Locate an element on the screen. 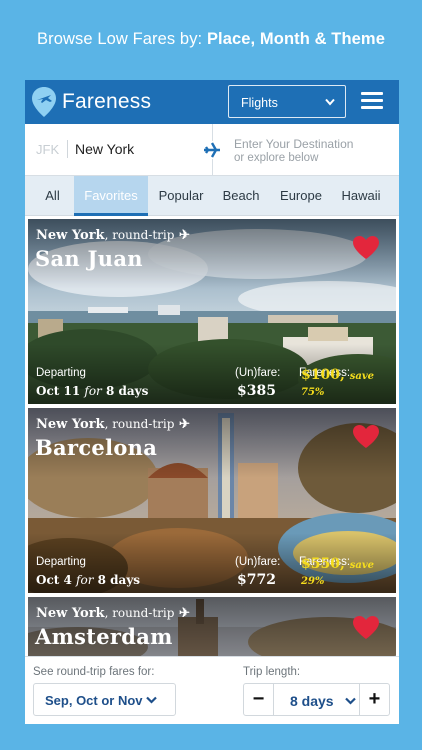 The height and width of the screenshot is (750, 422). origin-airport-code: JFK is located at coordinates (48, 149).